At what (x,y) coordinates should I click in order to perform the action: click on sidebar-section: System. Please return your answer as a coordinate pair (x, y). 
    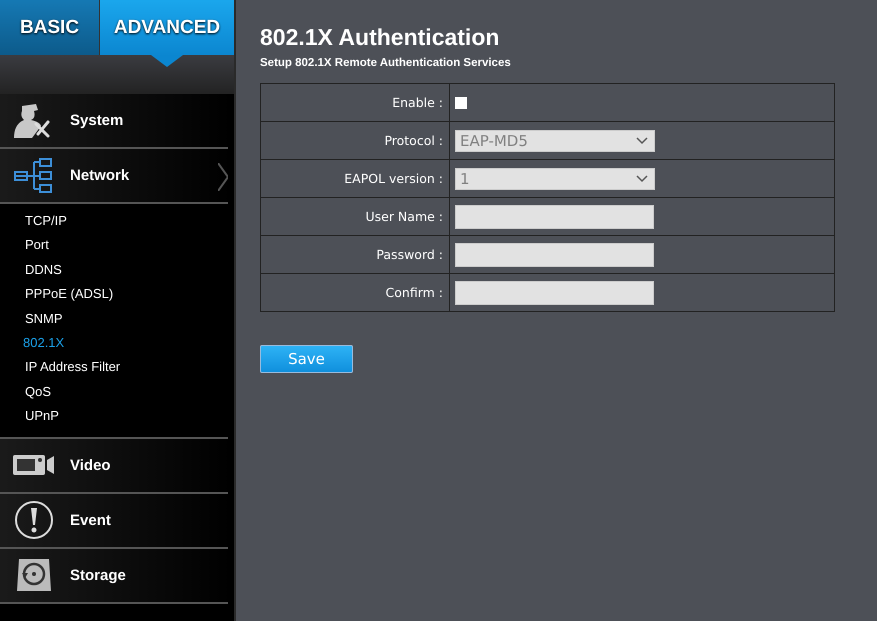
    Looking at the image, I should click on (114, 121).